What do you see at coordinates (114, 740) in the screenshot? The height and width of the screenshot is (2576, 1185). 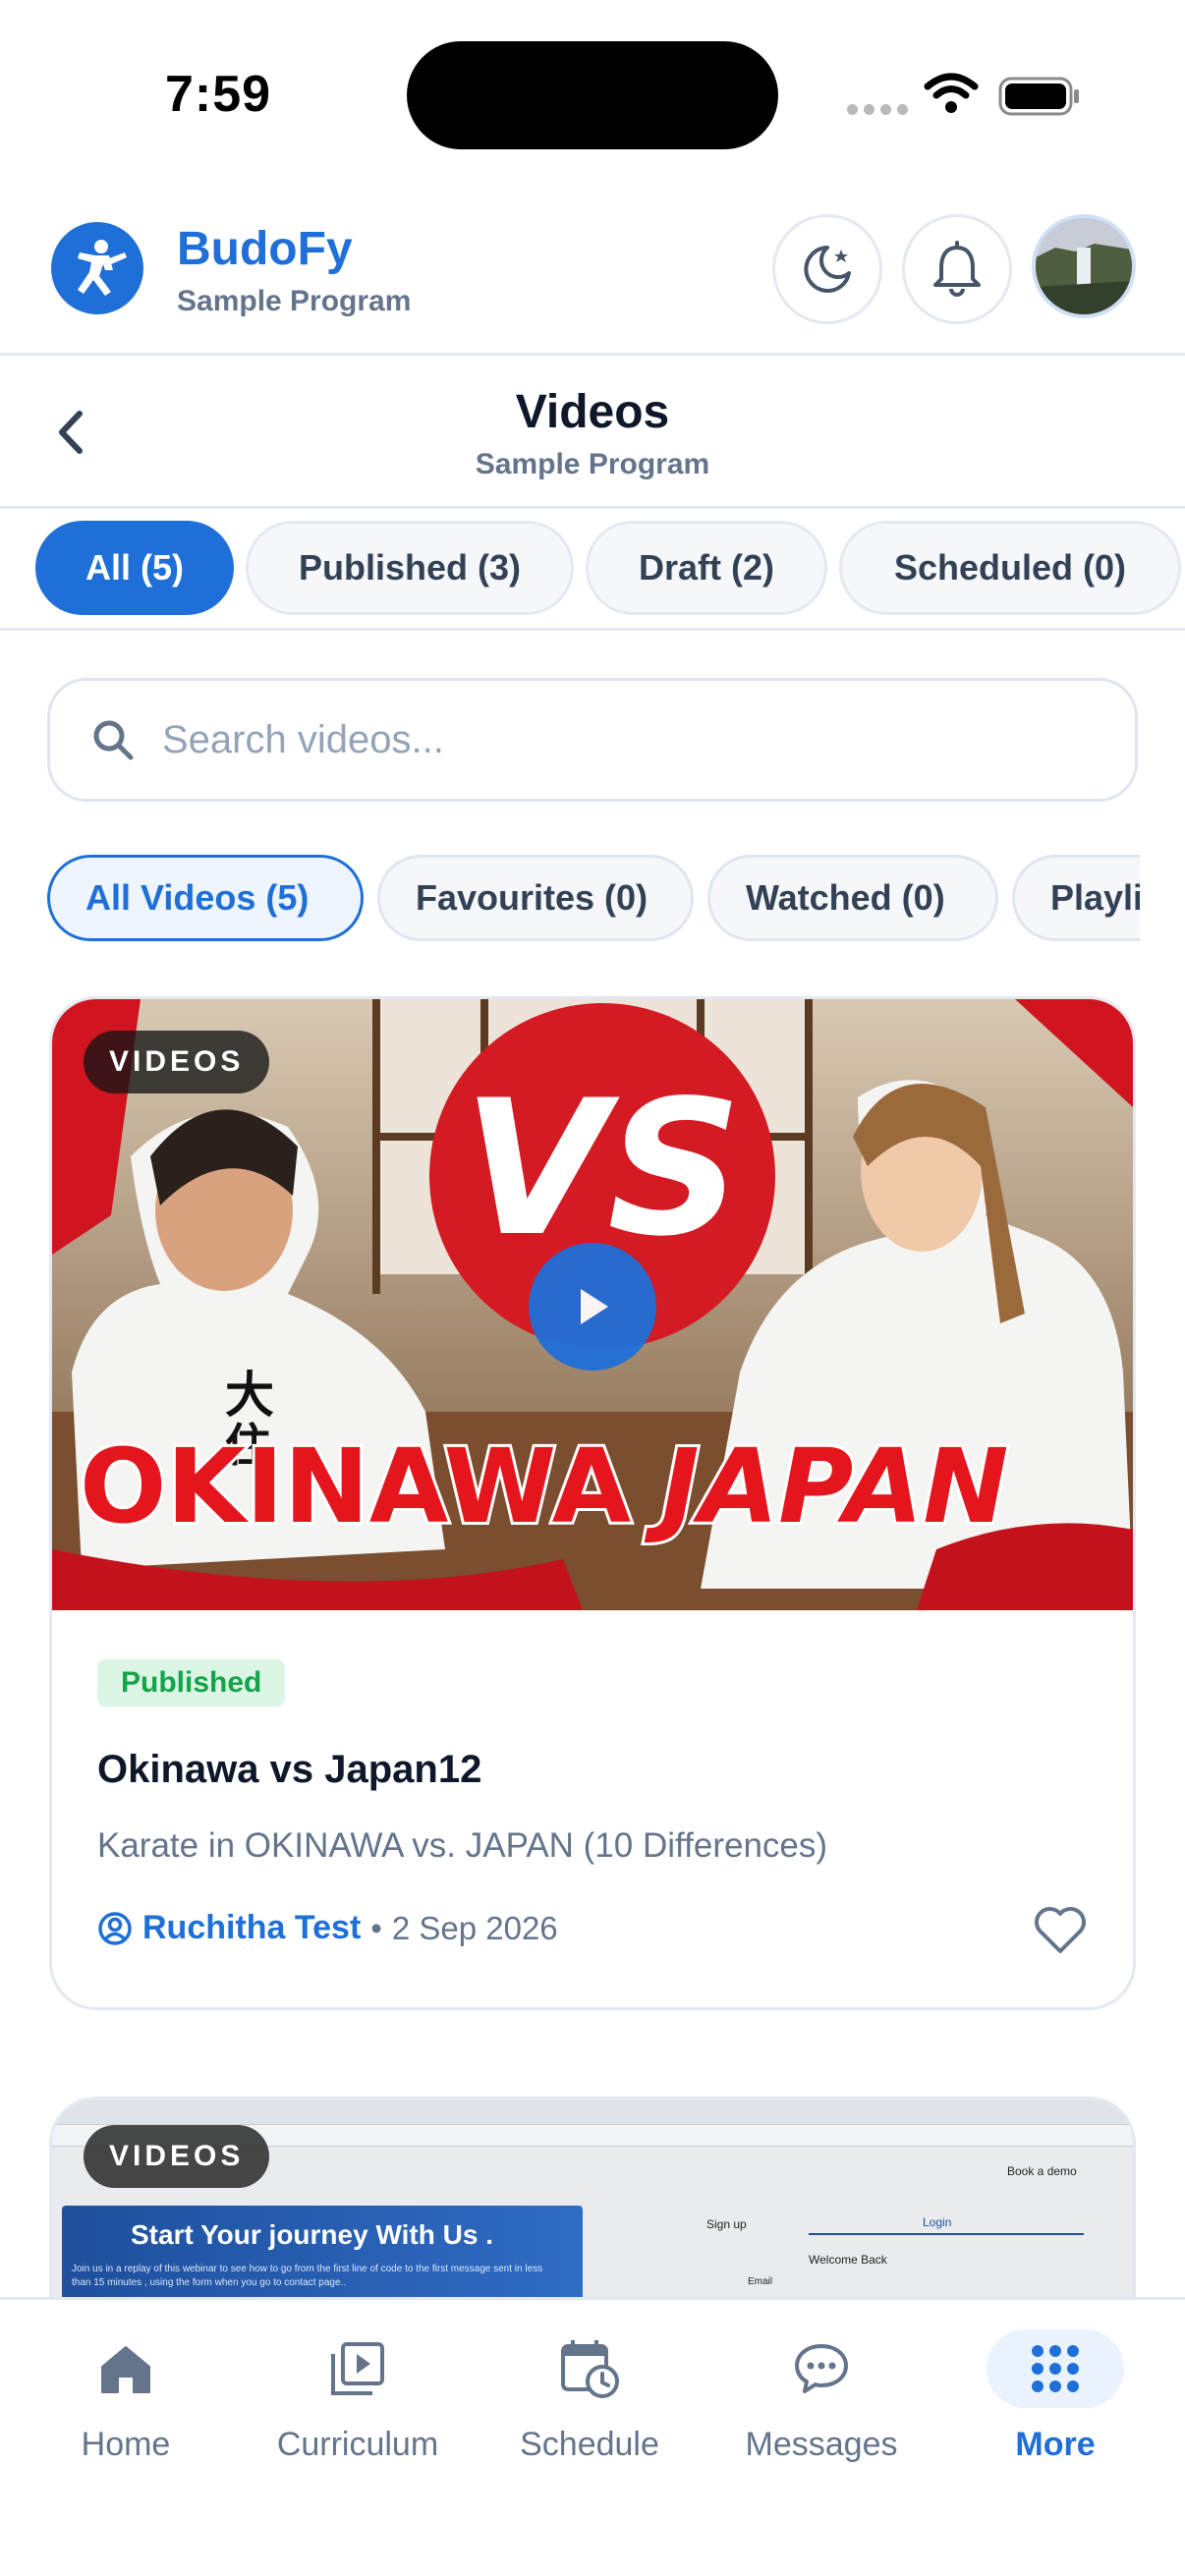 I see `search-icon` at bounding box center [114, 740].